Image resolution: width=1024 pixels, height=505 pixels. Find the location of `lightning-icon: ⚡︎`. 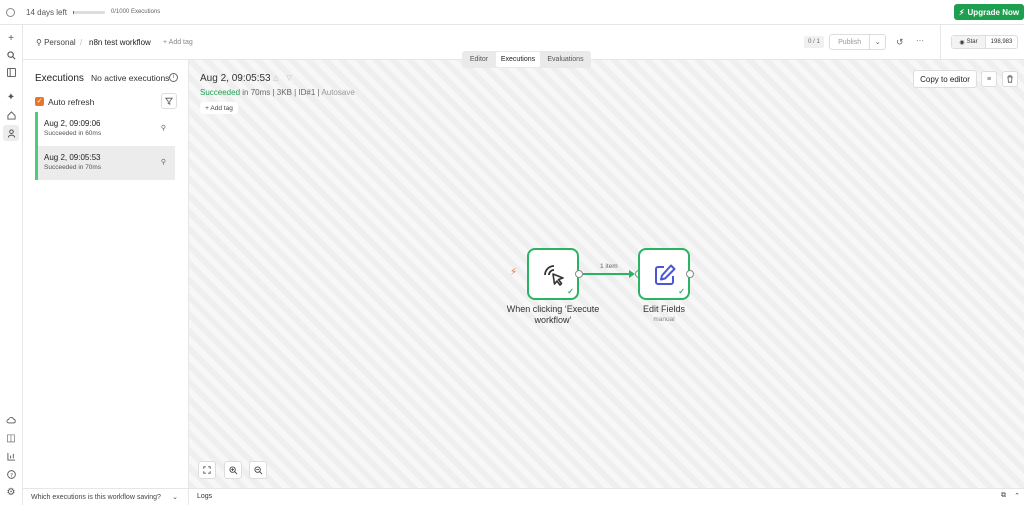

lightning-icon: ⚡︎ is located at coordinates (961, 12).